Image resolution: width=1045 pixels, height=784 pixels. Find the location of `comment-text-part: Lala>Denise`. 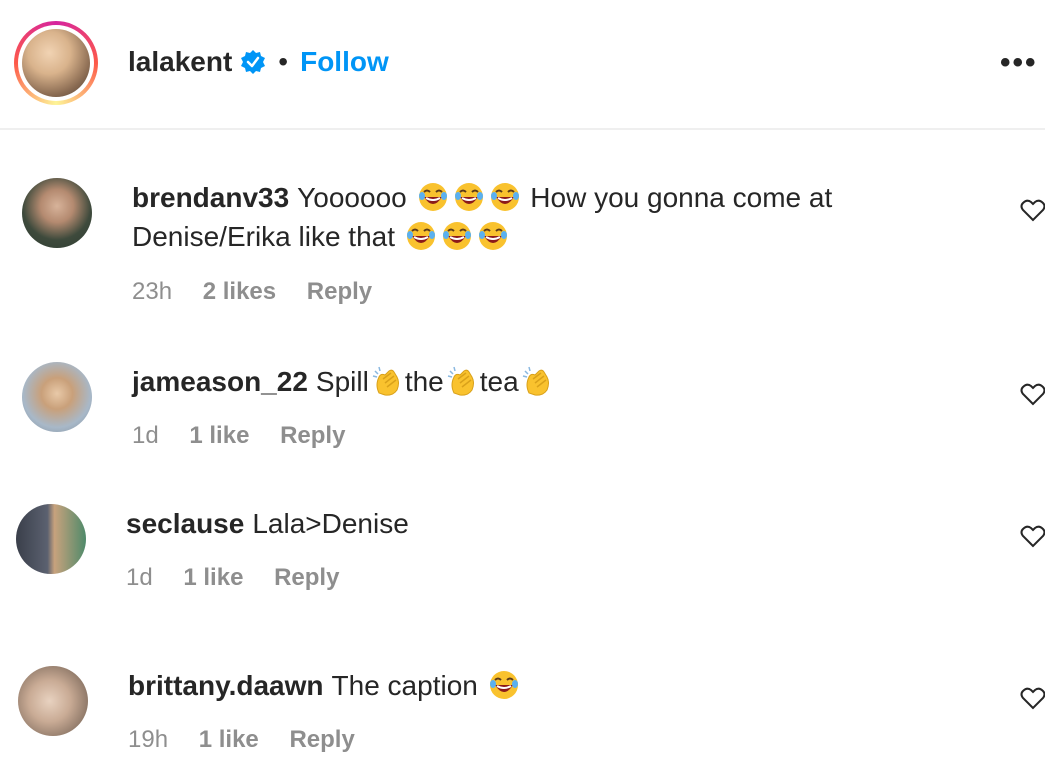

comment-text-part: Lala>Denise is located at coordinates (330, 523).